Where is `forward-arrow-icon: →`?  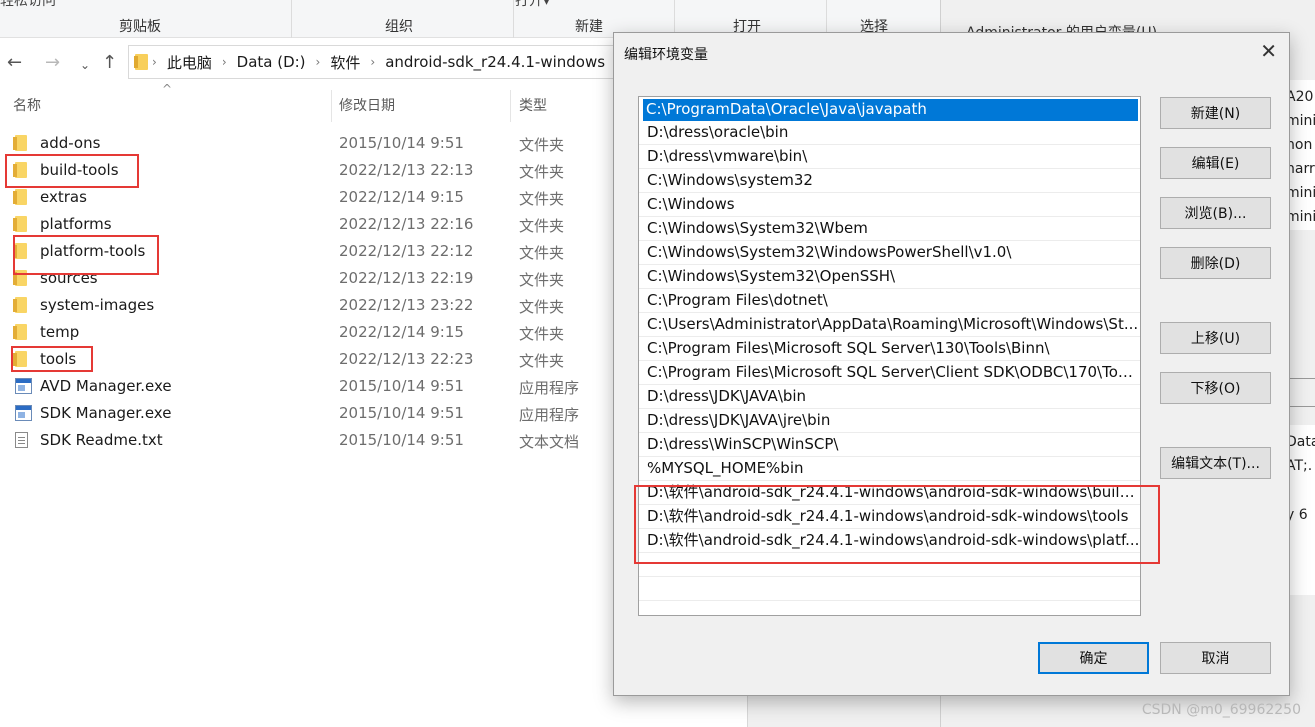 forward-arrow-icon: → is located at coordinates (52, 62).